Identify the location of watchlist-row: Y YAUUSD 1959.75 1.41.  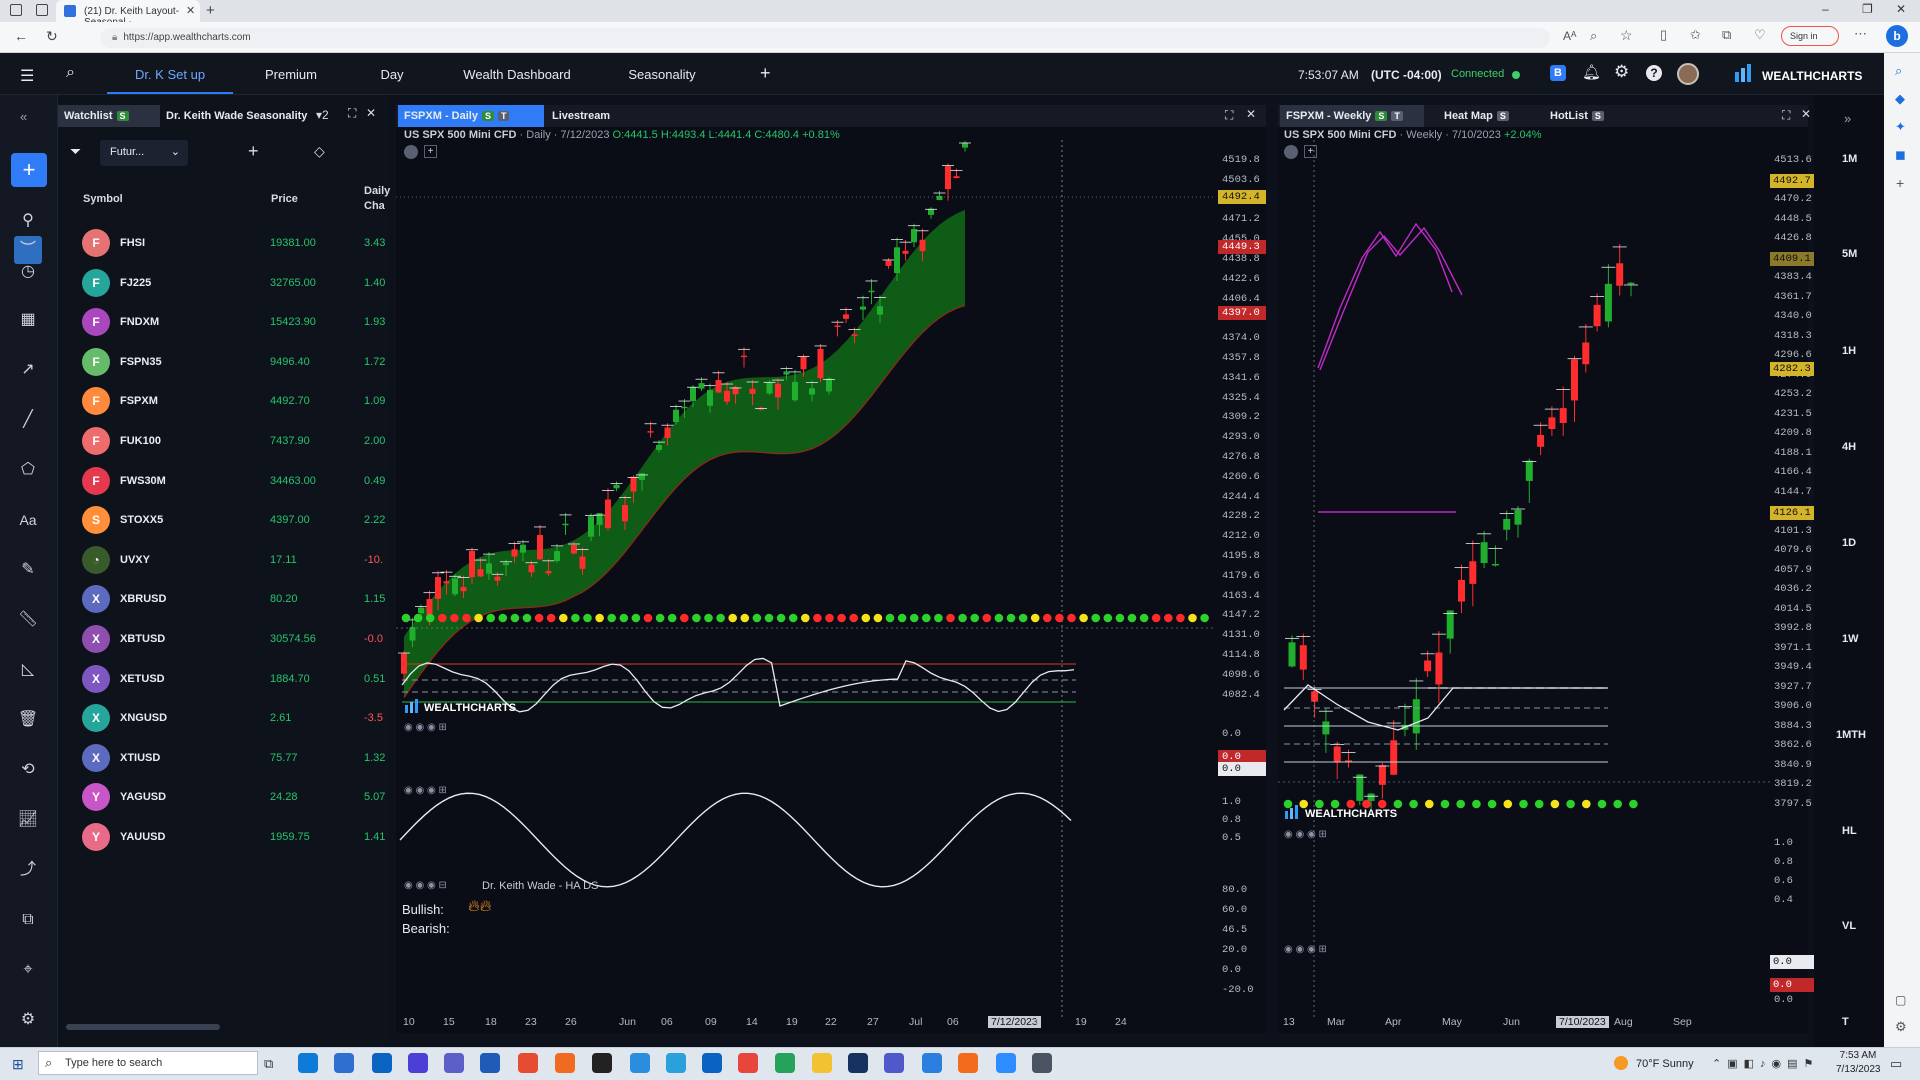
(223, 835).